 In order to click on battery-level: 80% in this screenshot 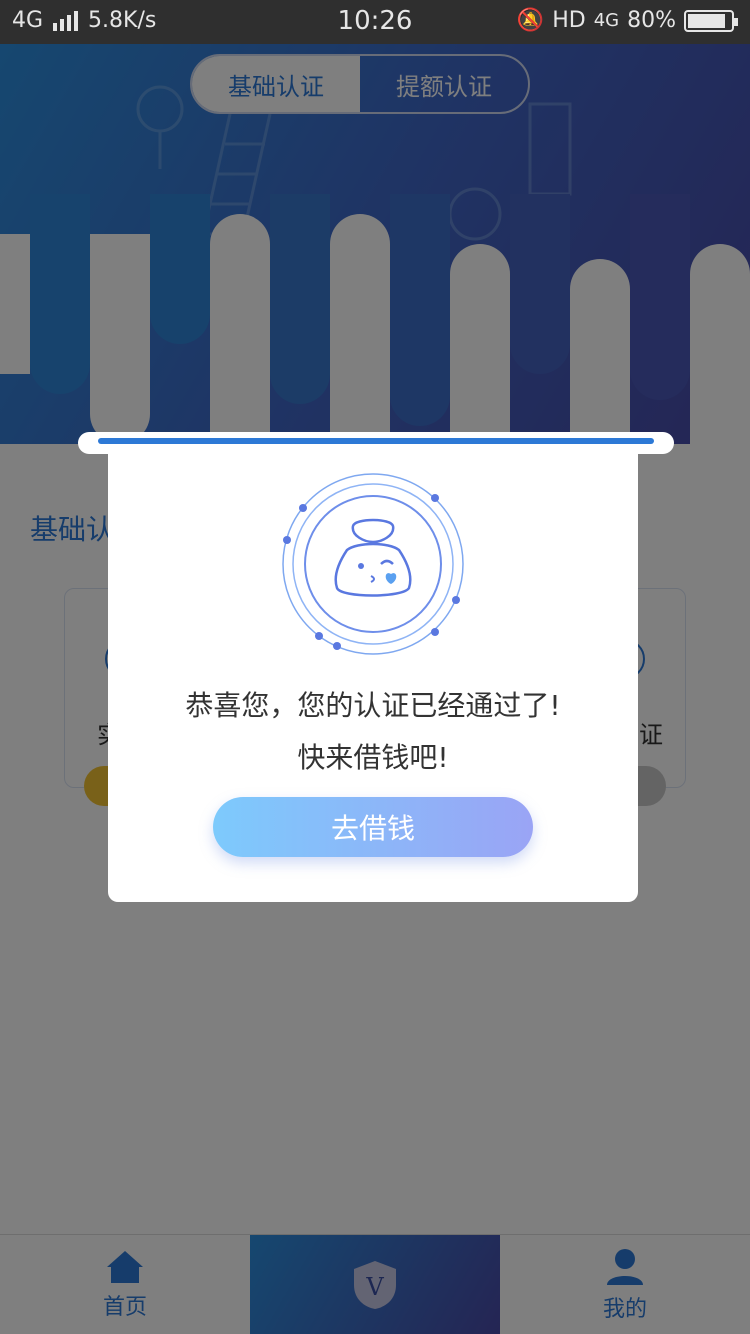, I will do `click(651, 20)`.